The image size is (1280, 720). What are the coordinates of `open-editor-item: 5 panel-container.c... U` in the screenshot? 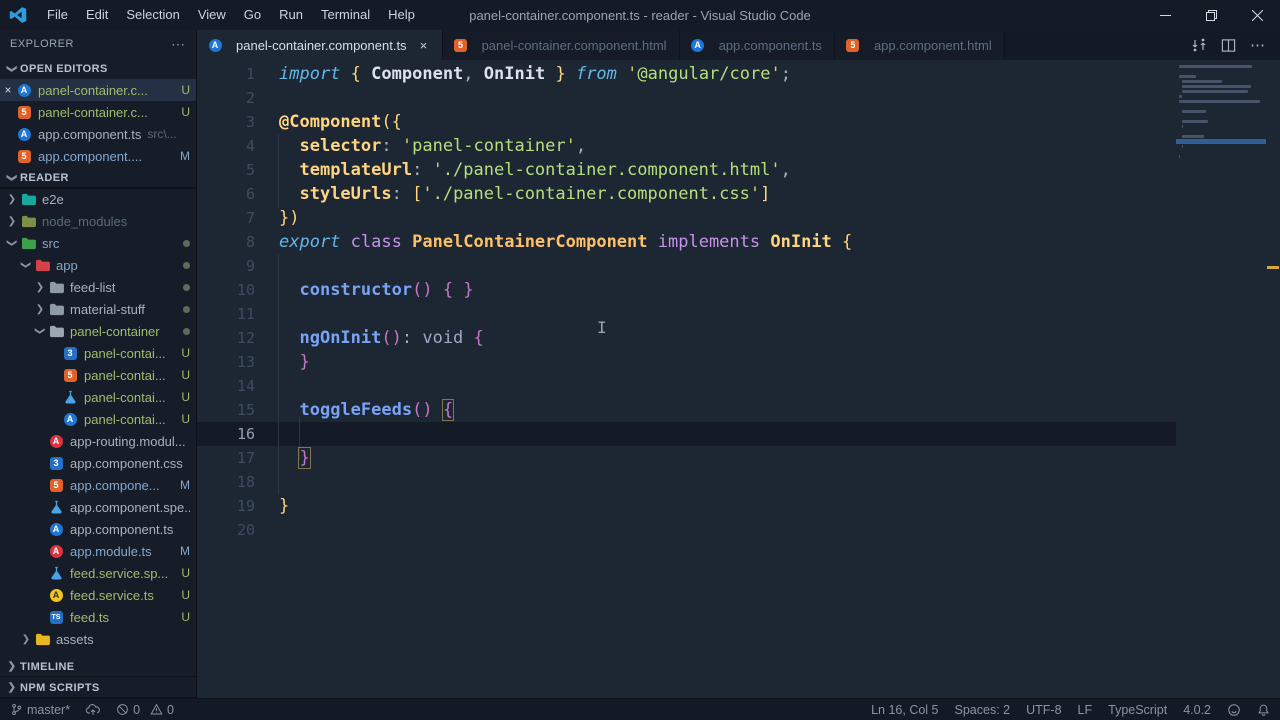 It's located at (98, 112).